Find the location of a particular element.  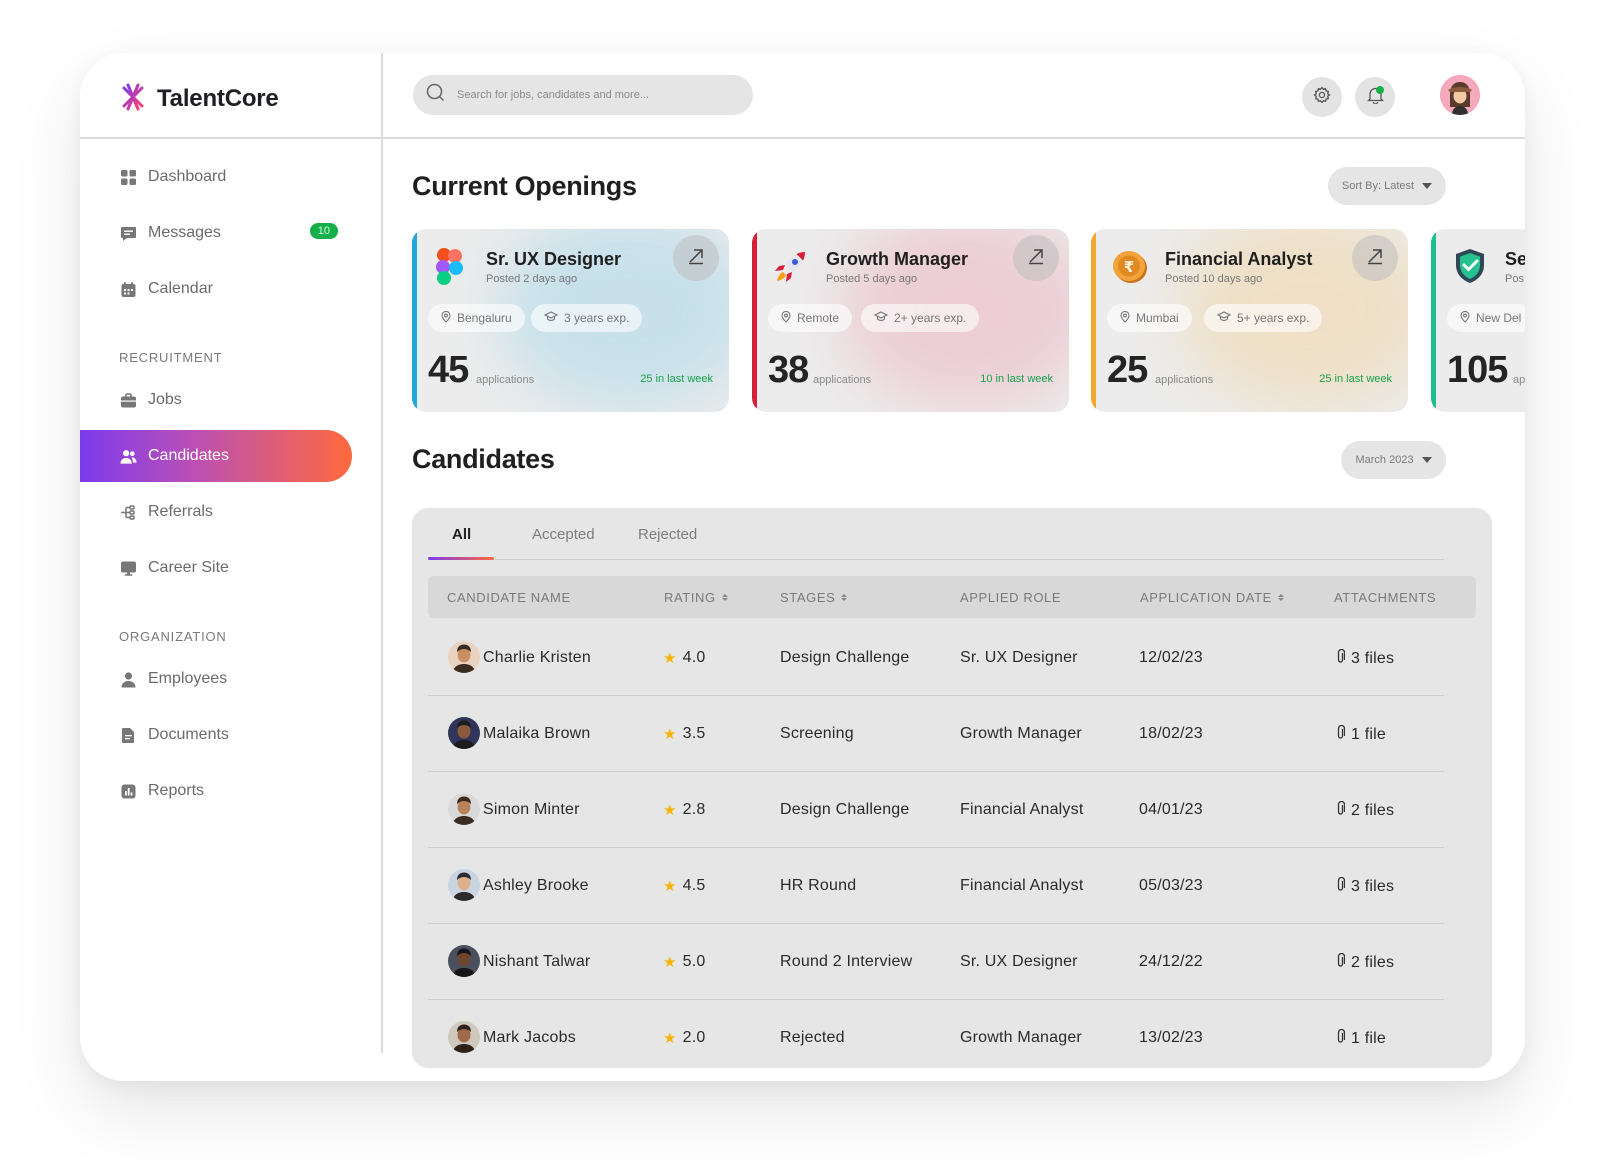

sidebar-item-employees: Employees is located at coordinates (216, 679).